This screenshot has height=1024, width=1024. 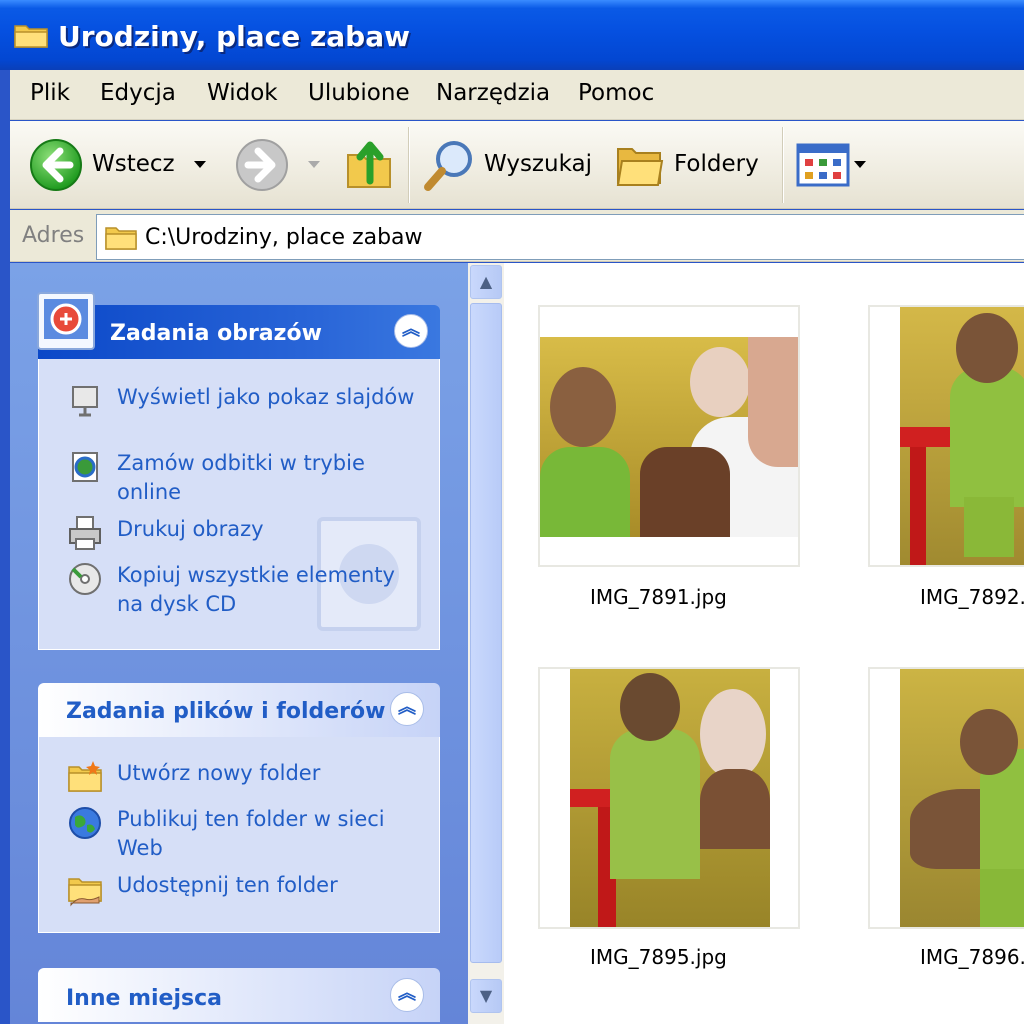 I want to click on back-dropdown-icon, so click(x=200, y=164).